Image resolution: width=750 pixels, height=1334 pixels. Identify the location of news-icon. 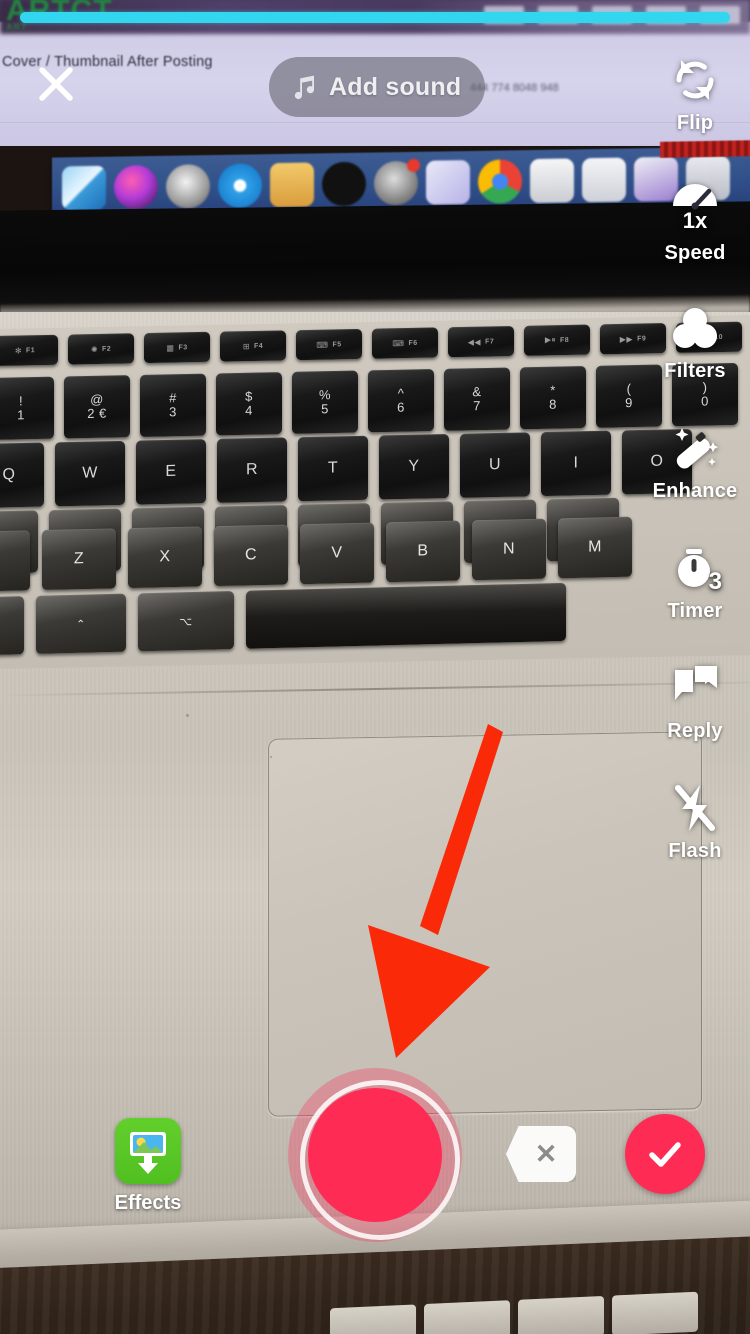
(552, 181).